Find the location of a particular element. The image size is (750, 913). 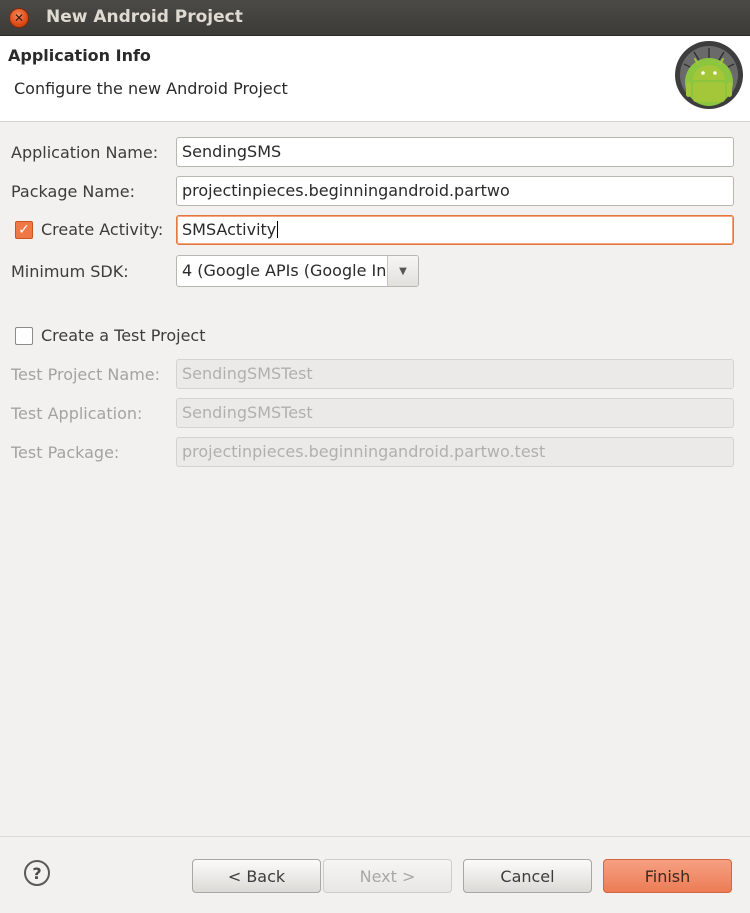

package-name-label: Package Name: is located at coordinates (73, 191).